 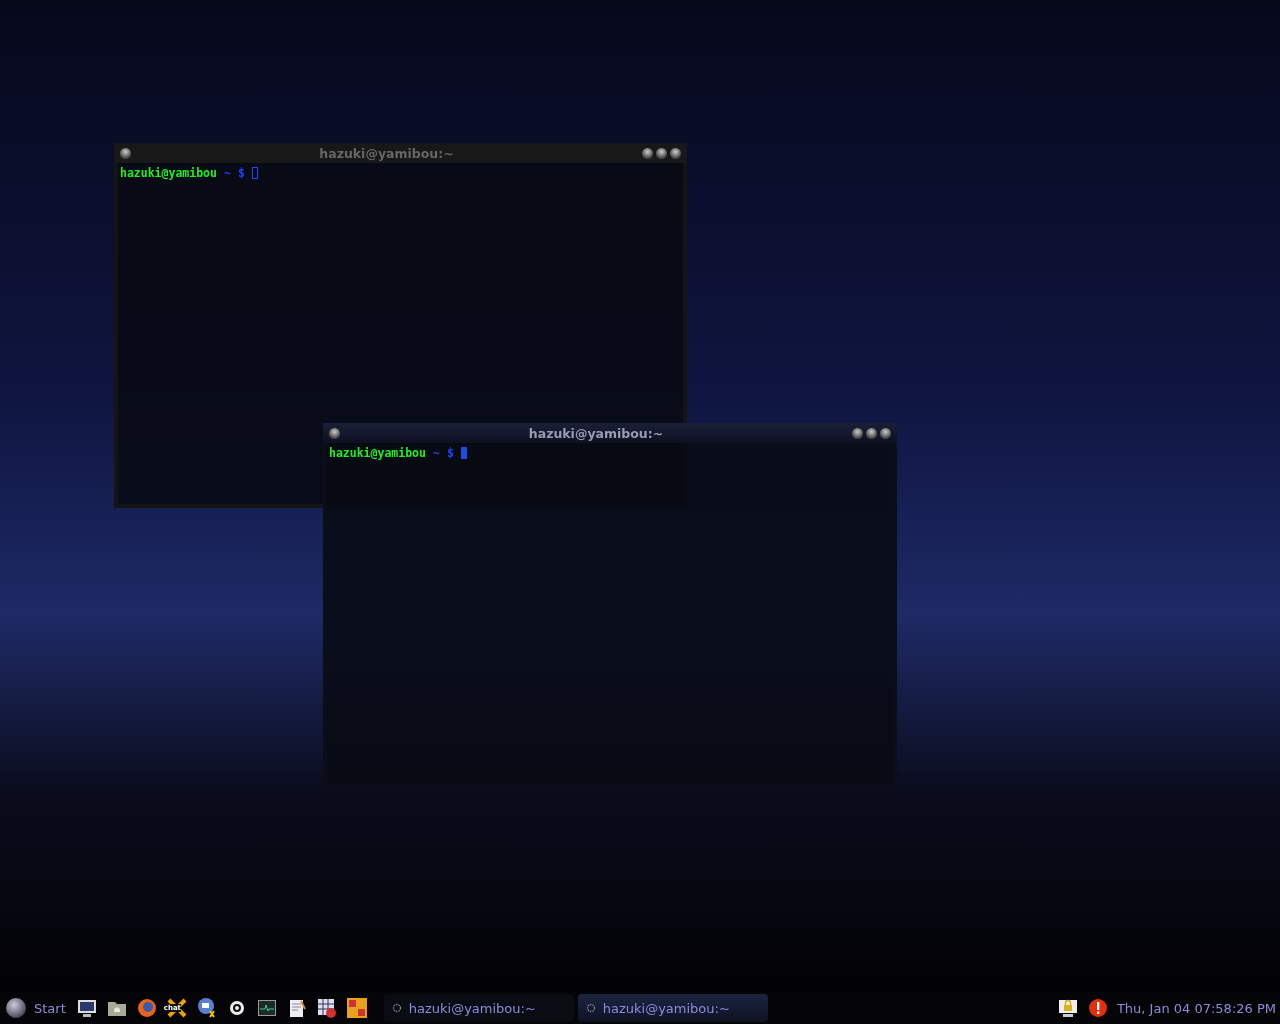 What do you see at coordinates (146, 1008) in the screenshot?
I see `globe-icon` at bounding box center [146, 1008].